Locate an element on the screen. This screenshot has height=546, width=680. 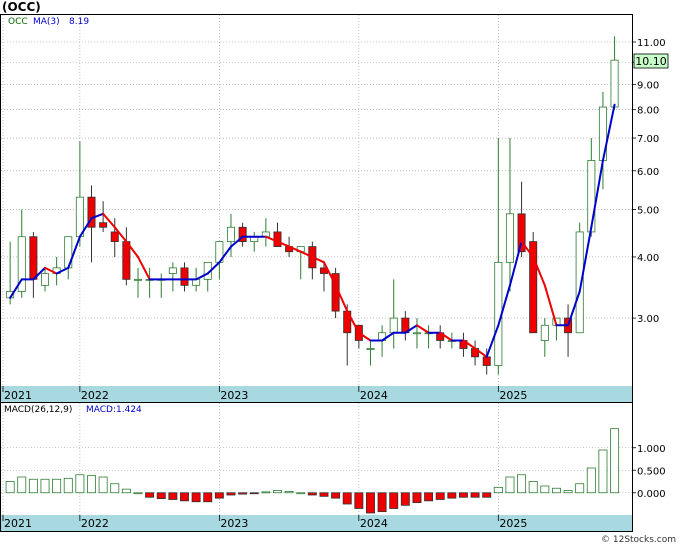
legend-ma-value: 8.19 is located at coordinates (79, 22).